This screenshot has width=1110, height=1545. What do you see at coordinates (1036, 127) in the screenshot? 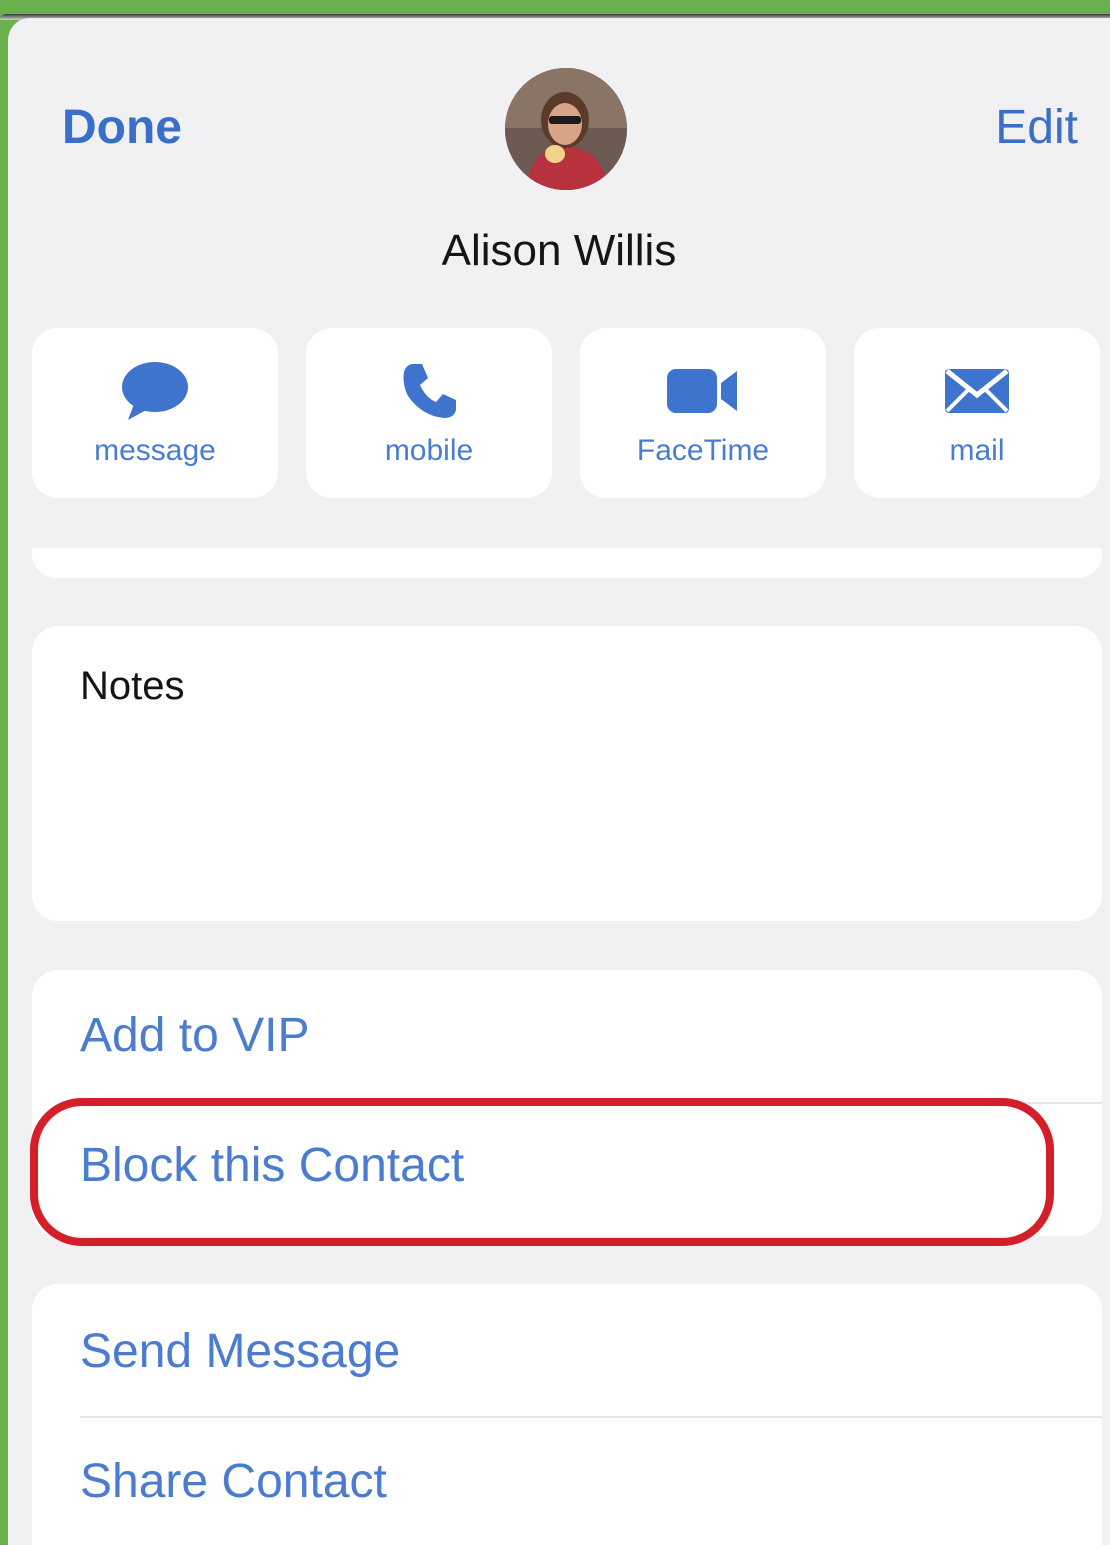
I see `edit-button: Edit` at bounding box center [1036, 127].